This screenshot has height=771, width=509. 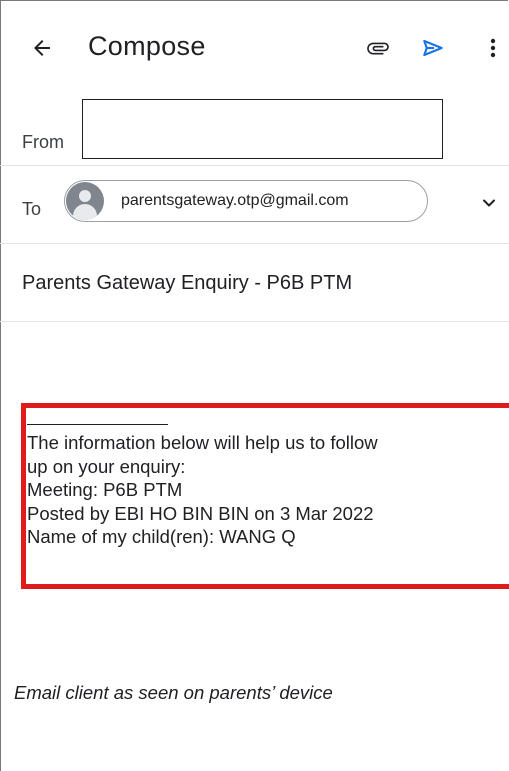 I want to click on to-row: To parentsgateway.otp@gmail.com, so click(x=254, y=205).